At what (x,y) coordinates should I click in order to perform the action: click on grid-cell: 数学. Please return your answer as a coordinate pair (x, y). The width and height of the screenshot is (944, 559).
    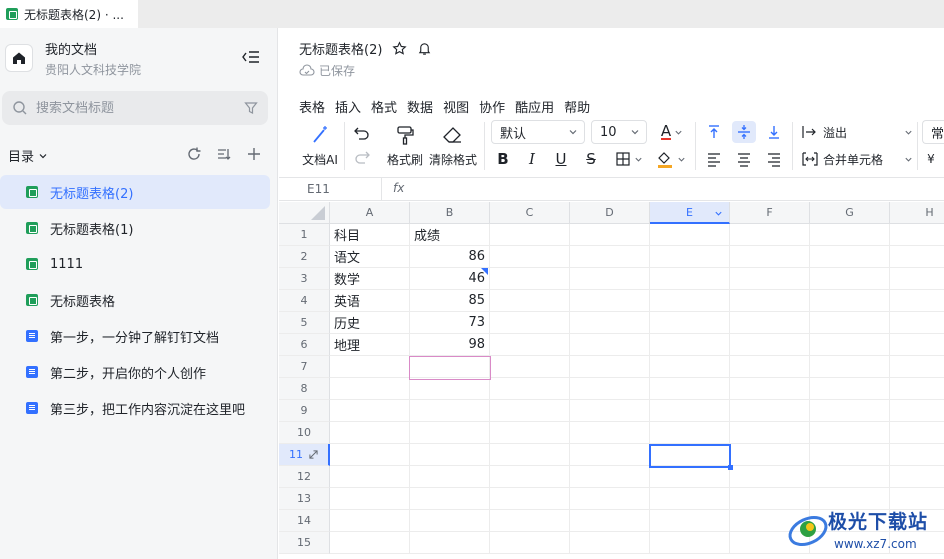
    Looking at the image, I should click on (370, 279).